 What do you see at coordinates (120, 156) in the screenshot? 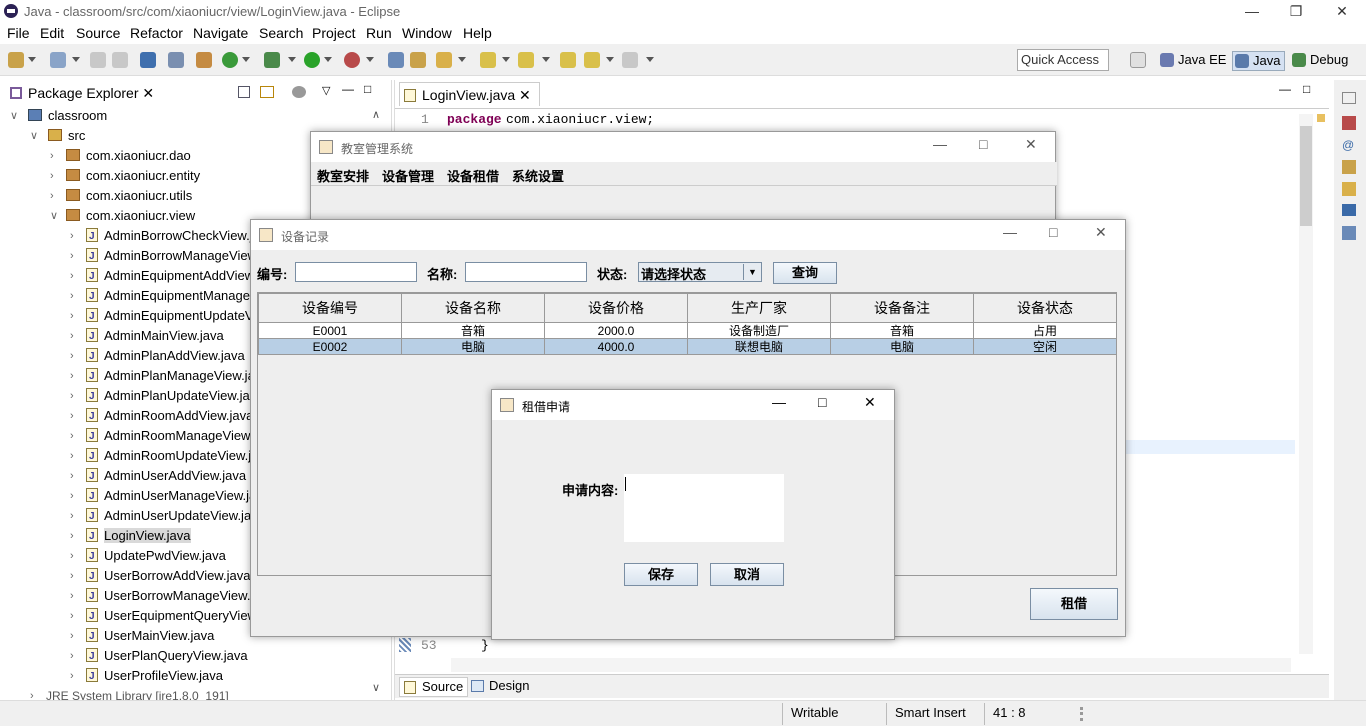
I see `tree-package: › com.xiaoniucr.dao` at bounding box center [120, 156].